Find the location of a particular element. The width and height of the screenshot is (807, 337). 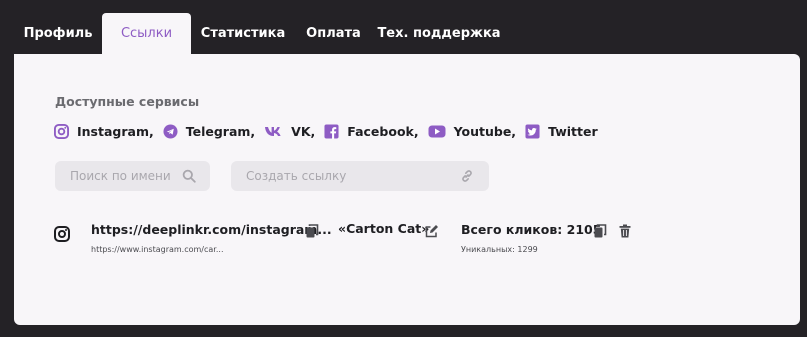

service-vk: VK, is located at coordinates (289, 131).